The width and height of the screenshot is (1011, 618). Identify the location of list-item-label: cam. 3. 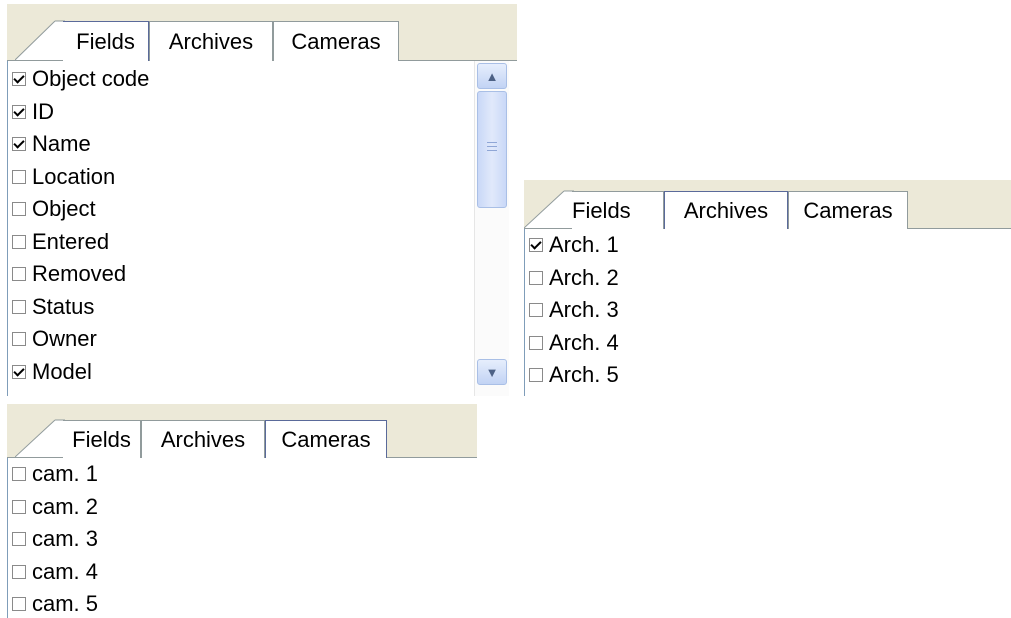
(65, 539).